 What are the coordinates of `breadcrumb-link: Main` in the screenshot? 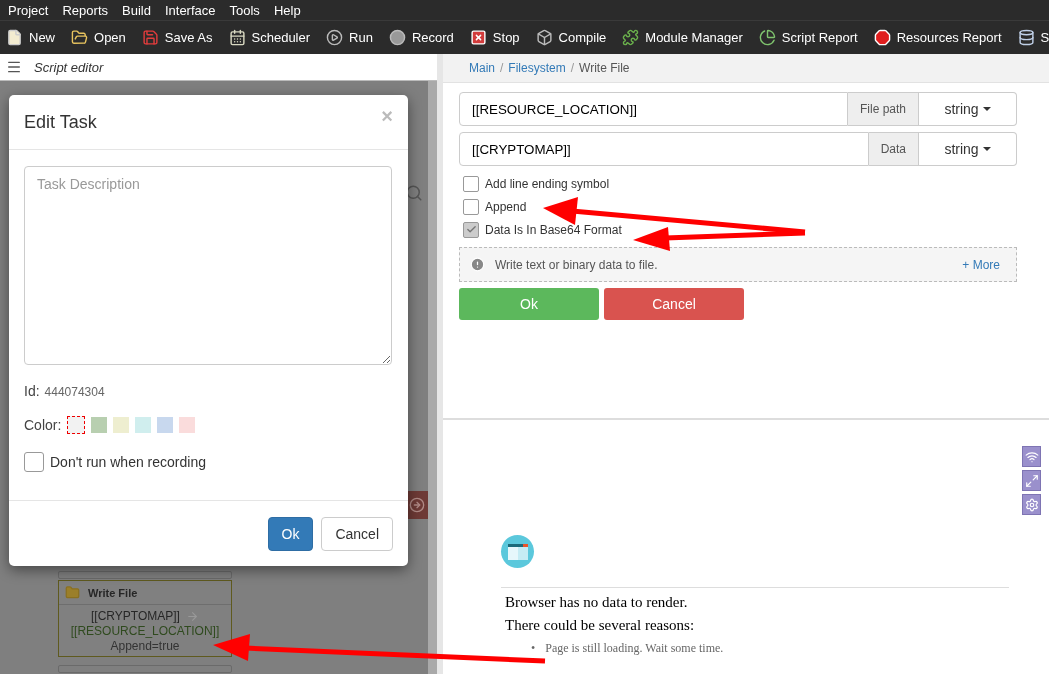 It's located at (482, 68).